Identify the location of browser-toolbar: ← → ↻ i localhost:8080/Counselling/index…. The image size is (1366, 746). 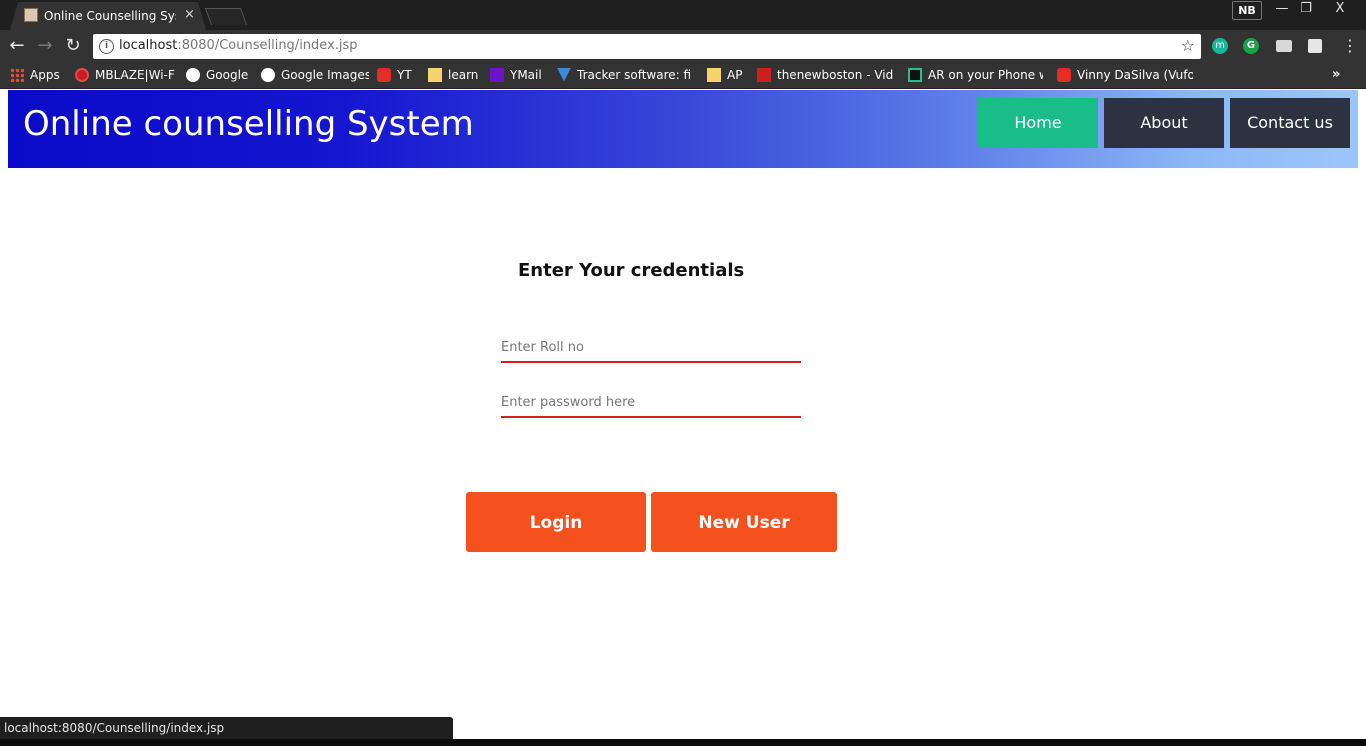
(683, 46).